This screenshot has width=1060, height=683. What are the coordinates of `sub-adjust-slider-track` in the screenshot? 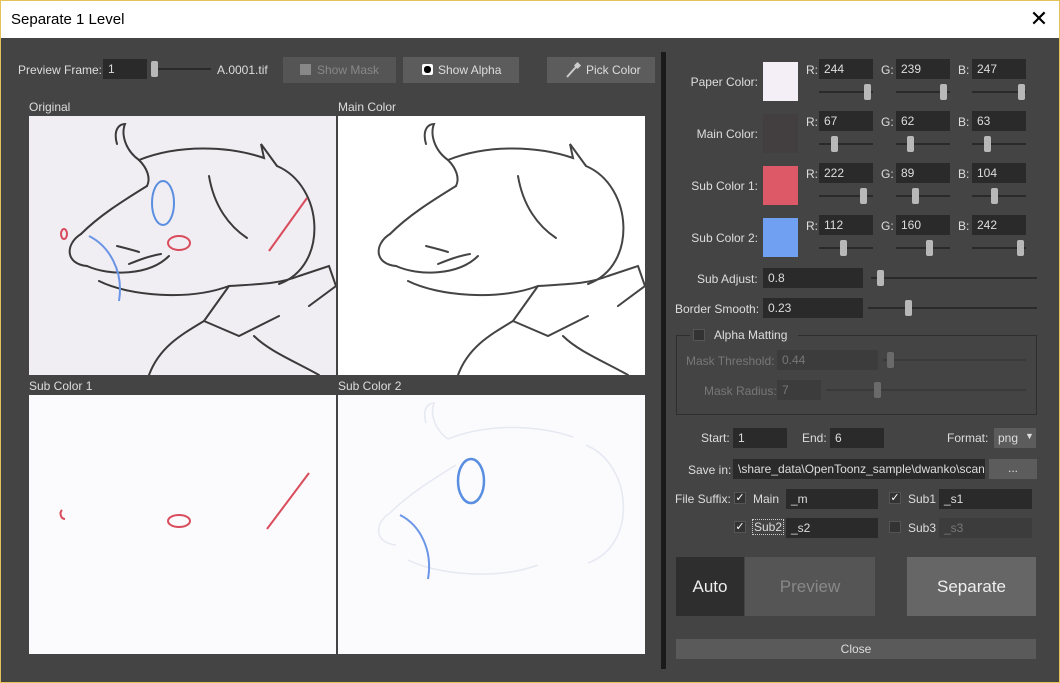 It's located at (954, 278).